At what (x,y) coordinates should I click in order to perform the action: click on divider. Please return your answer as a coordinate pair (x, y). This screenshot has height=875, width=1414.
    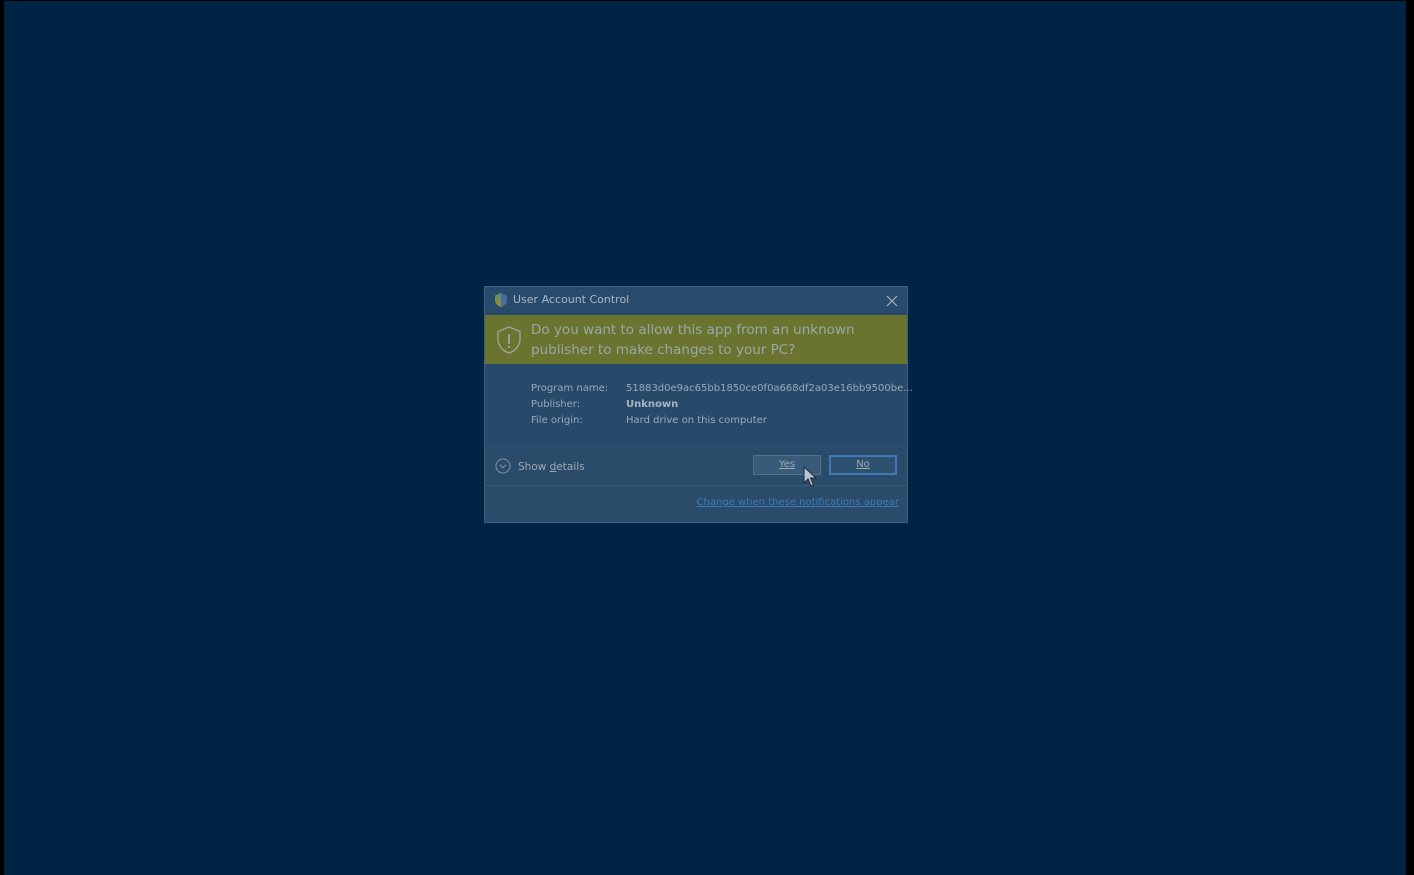
    Looking at the image, I should click on (696, 485).